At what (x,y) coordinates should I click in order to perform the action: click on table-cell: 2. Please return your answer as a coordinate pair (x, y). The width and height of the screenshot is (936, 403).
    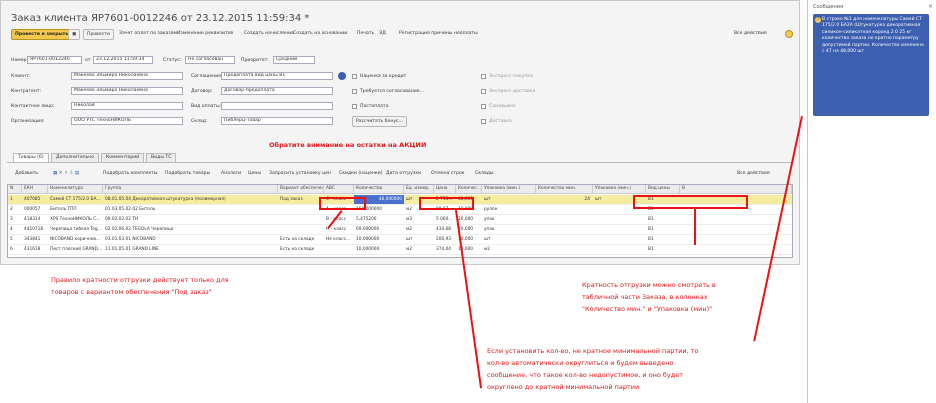
    Looking at the image, I should click on (15, 209).